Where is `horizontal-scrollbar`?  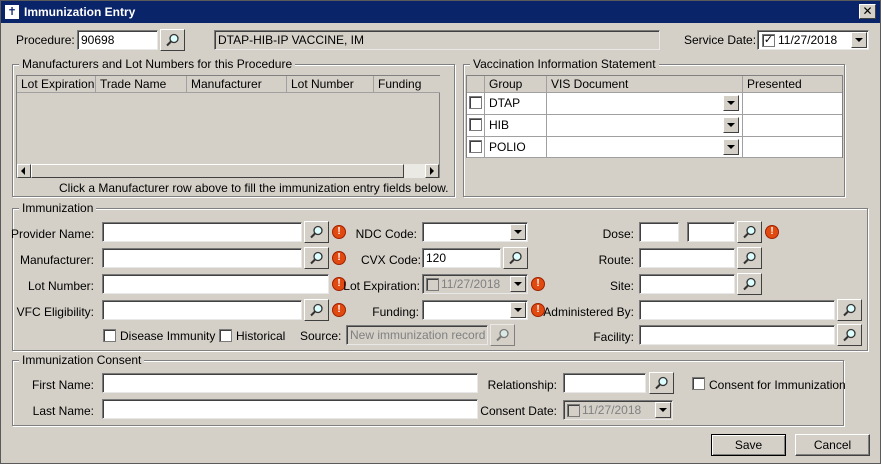 horizontal-scrollbar is located at coordinates (228, 171).